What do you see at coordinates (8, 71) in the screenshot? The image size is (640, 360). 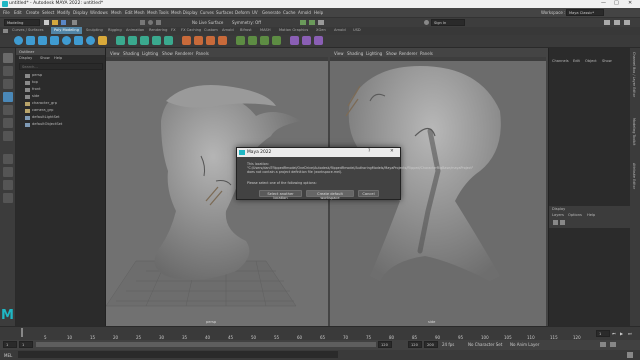 I see `lasso-tool-icon` at bounding box center [8, 71].